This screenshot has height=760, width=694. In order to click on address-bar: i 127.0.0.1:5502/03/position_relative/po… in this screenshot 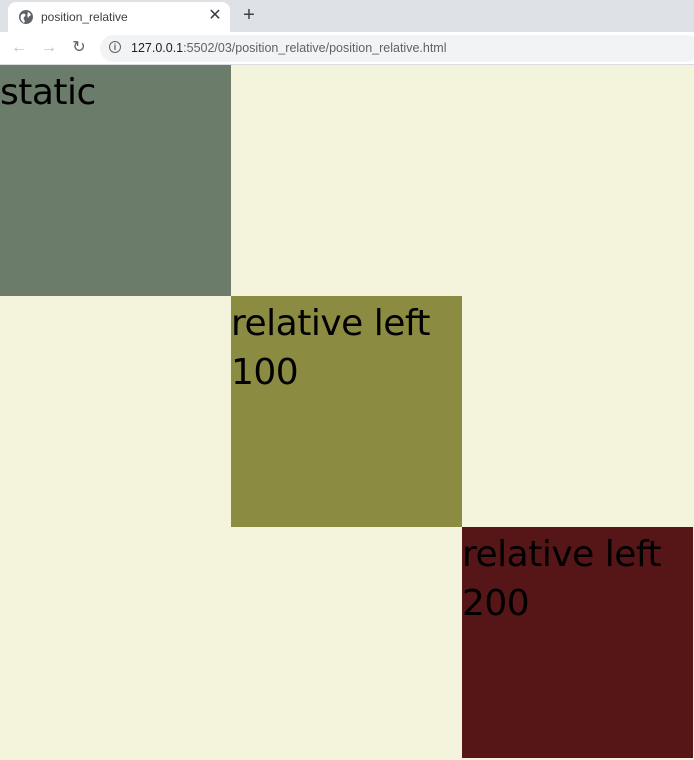, I will do `click(397, 48)`.